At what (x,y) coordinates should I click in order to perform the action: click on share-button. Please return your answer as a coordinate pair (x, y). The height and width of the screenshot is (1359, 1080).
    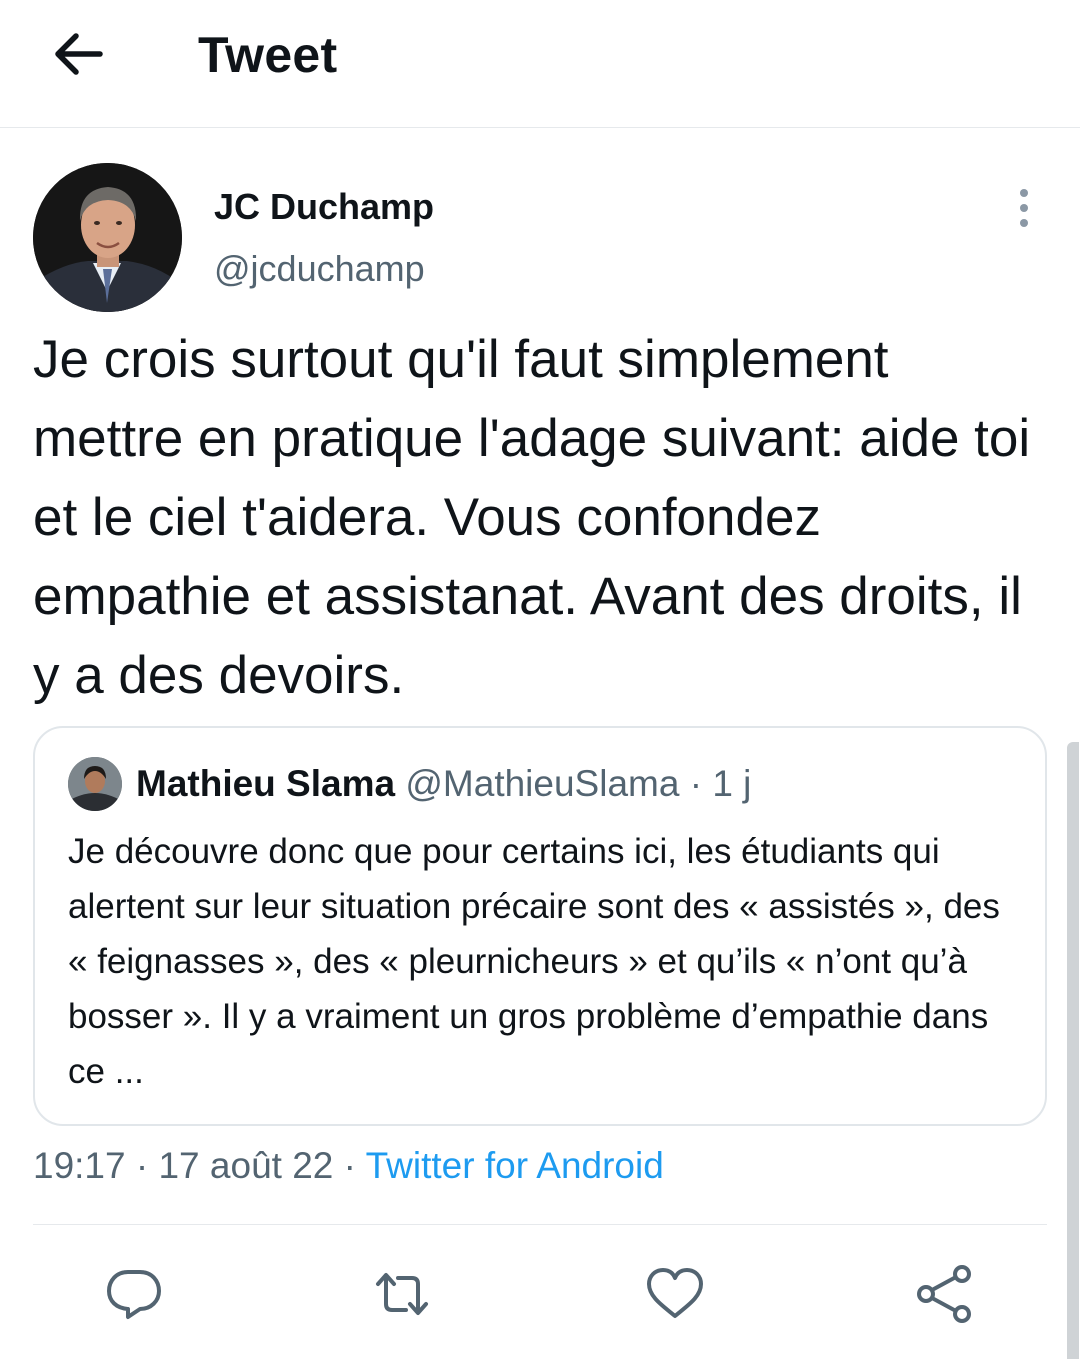
    Looking at the image, I should click on (944, 1294).